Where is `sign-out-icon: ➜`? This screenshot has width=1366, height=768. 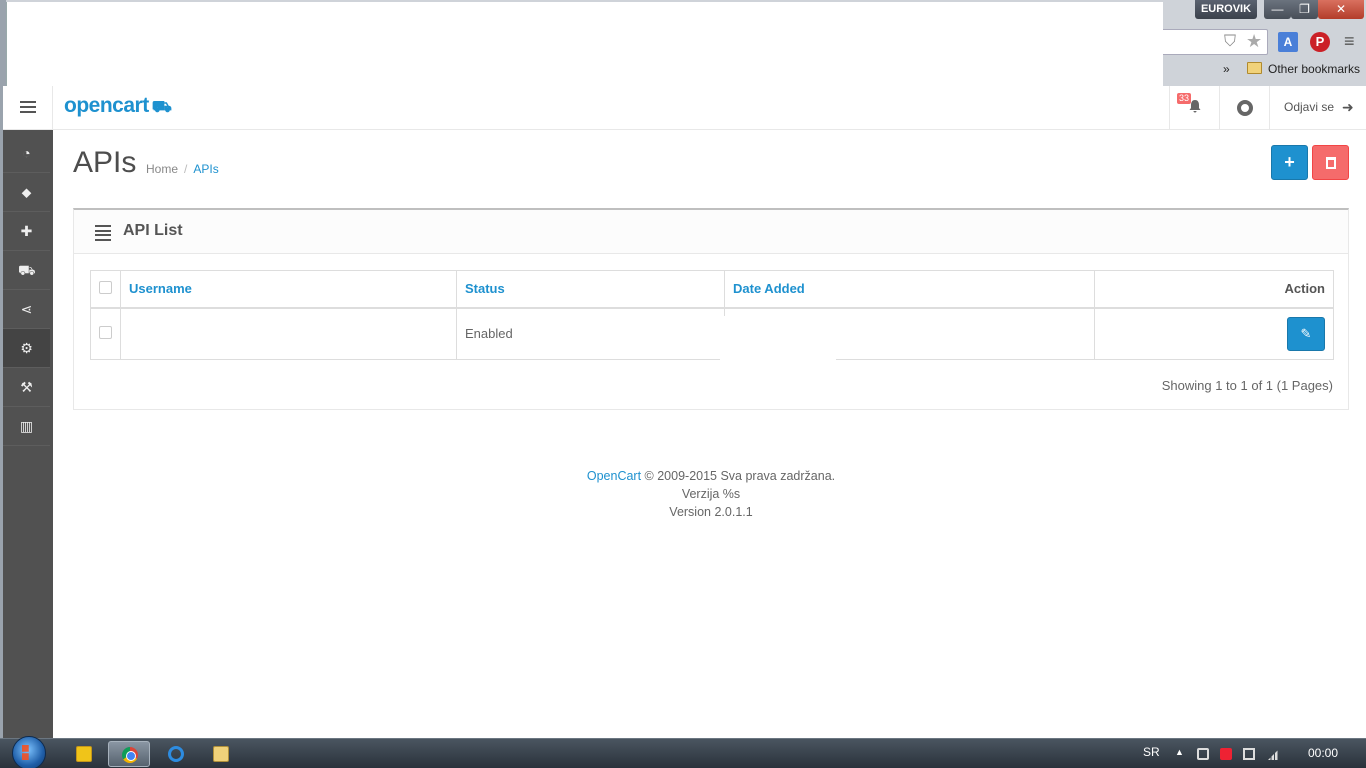 sign-out-icon: ➜ is located at coordinates (1348, 107).